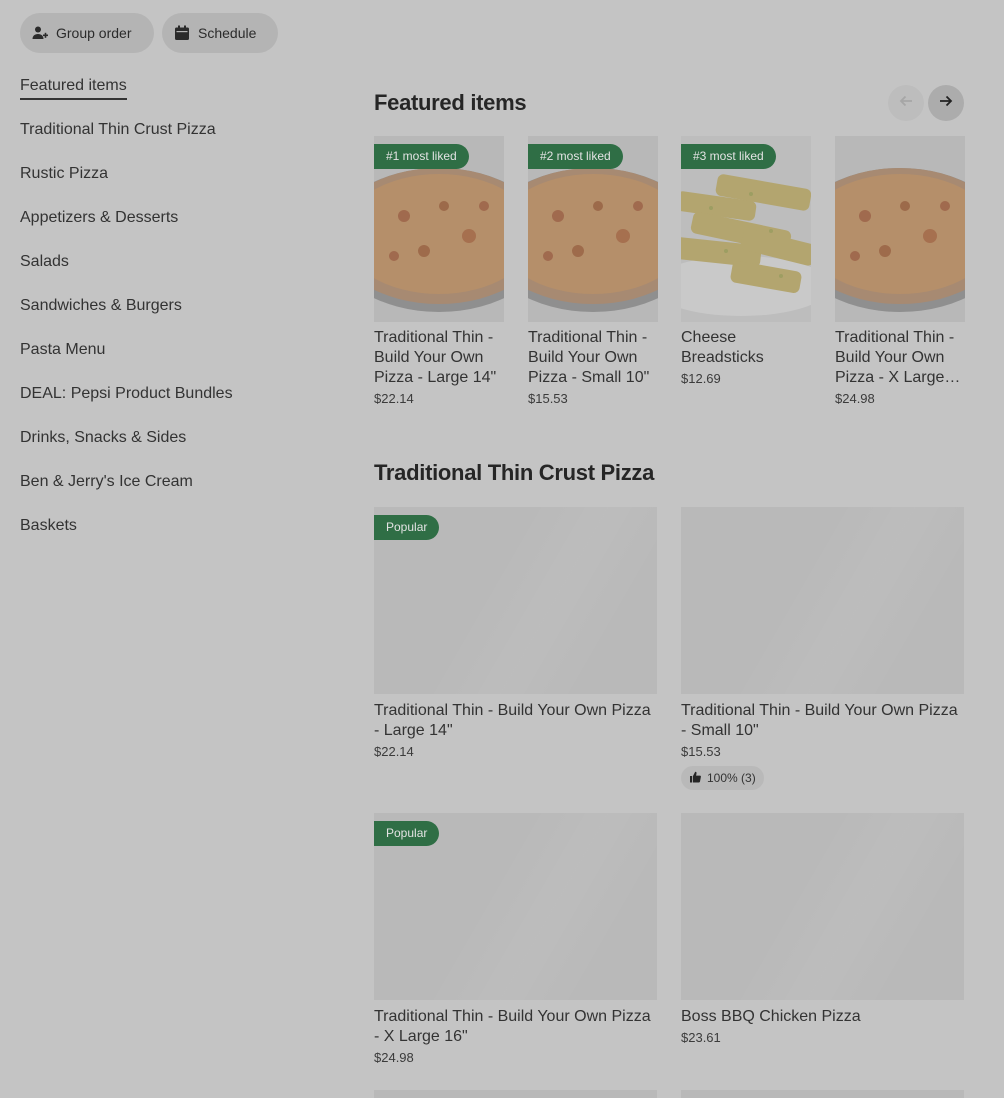 The height and width of the screenshot is (1098, 1004). Describe the element at coordinates (900, 229) in the screenshot. I see `pizza-photo` at that location.